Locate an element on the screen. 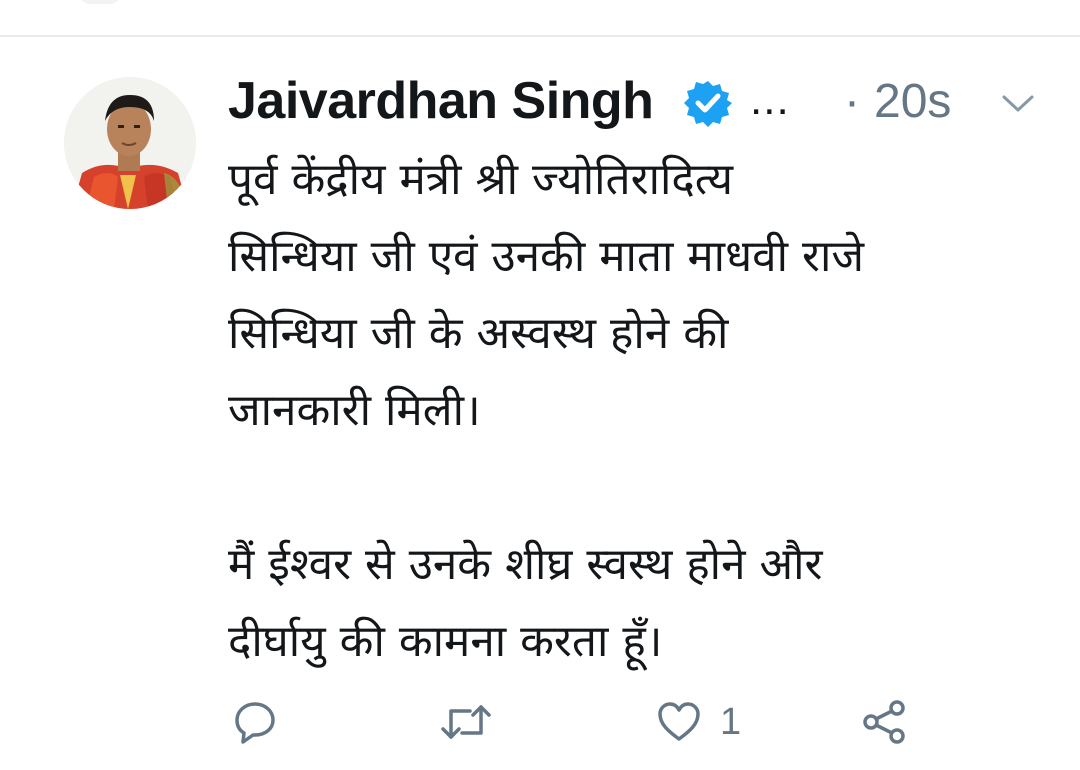 This screenshot has width=1080, height=770. tweet-text-line: दीर्घायु की कामना करता हूँ। is located at coordinates (445, 641).